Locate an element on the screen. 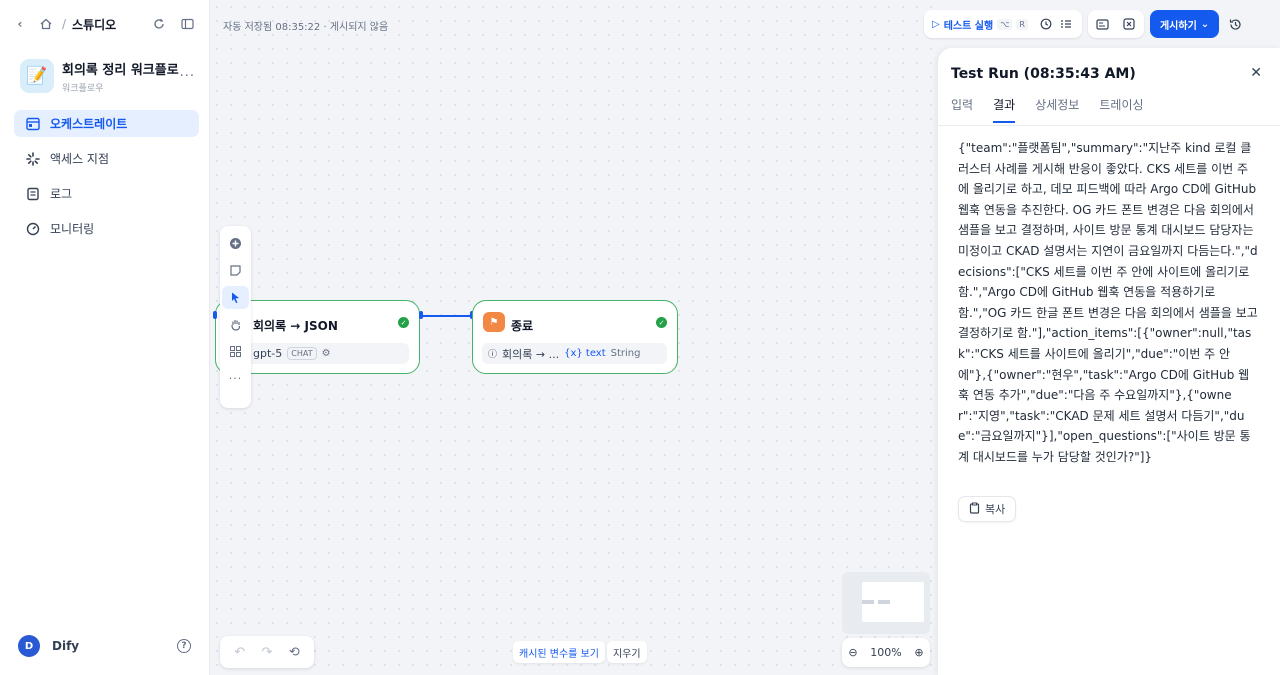 Image resolution: width=1280 pixels, height=675 pixels. sidebar-item-orchestrate: 오케스트레이트 is located at coordinates (106, 123).